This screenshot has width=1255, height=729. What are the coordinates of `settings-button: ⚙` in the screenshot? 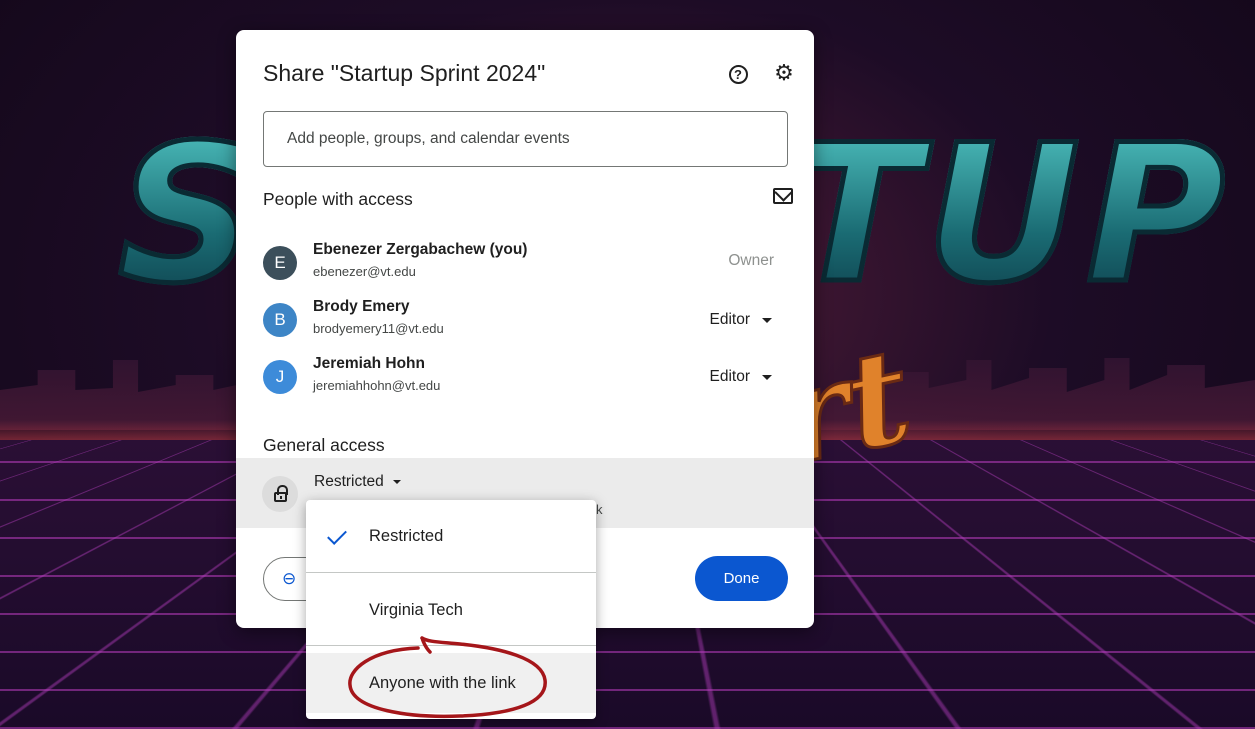 It's located at (784, 74).